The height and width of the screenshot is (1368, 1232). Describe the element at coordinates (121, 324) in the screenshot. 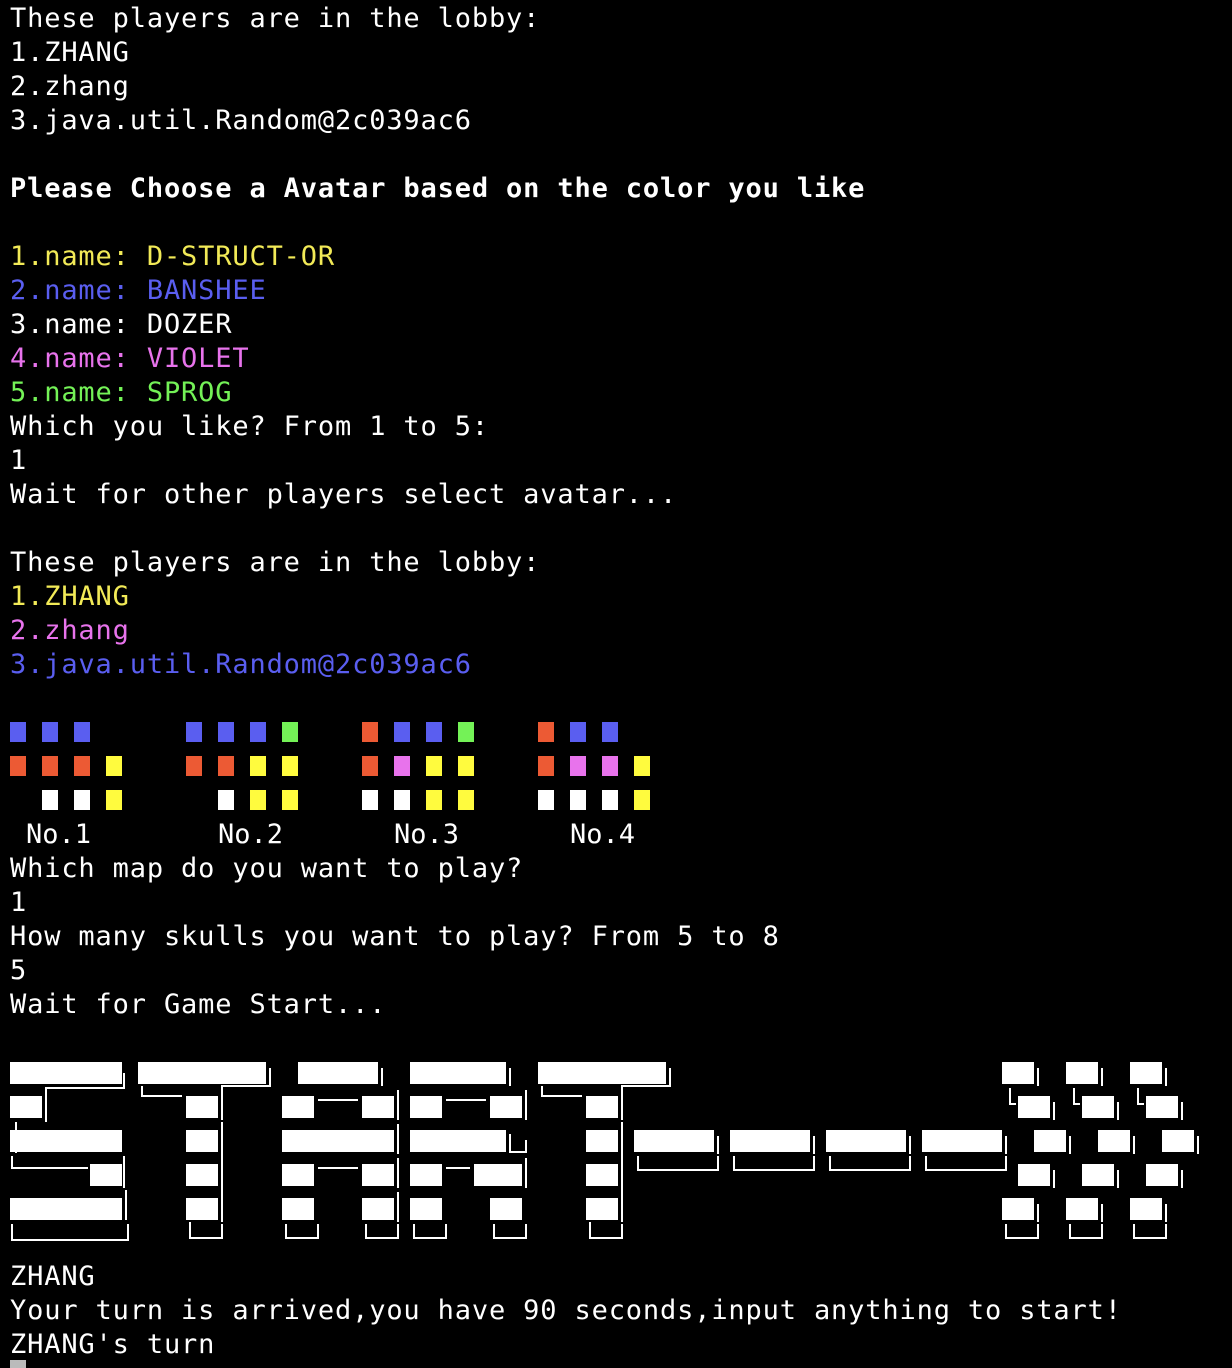

I see `avatar-option-3: 3.name: DOZER` at that location.